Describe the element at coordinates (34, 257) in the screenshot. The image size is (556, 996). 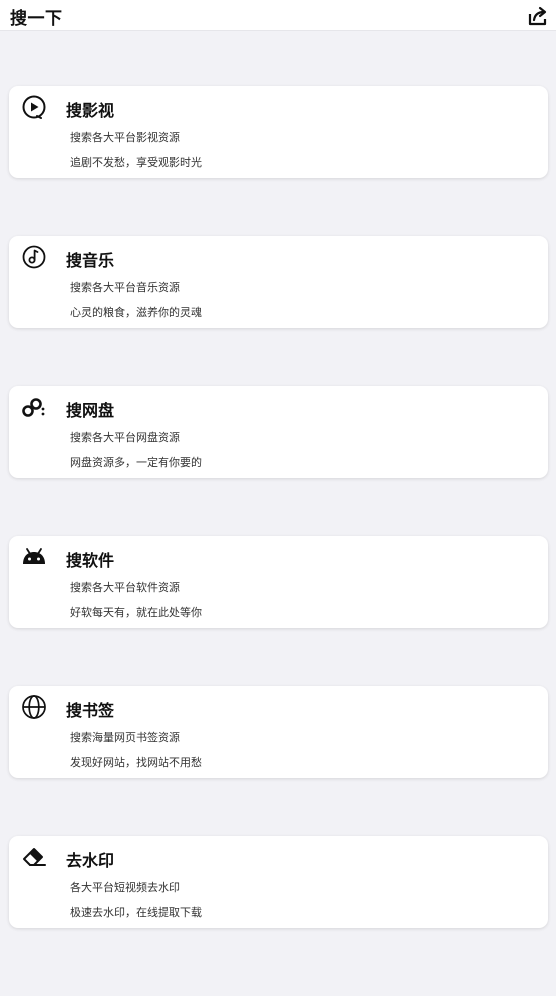
I see `music-note-icon` at that location.